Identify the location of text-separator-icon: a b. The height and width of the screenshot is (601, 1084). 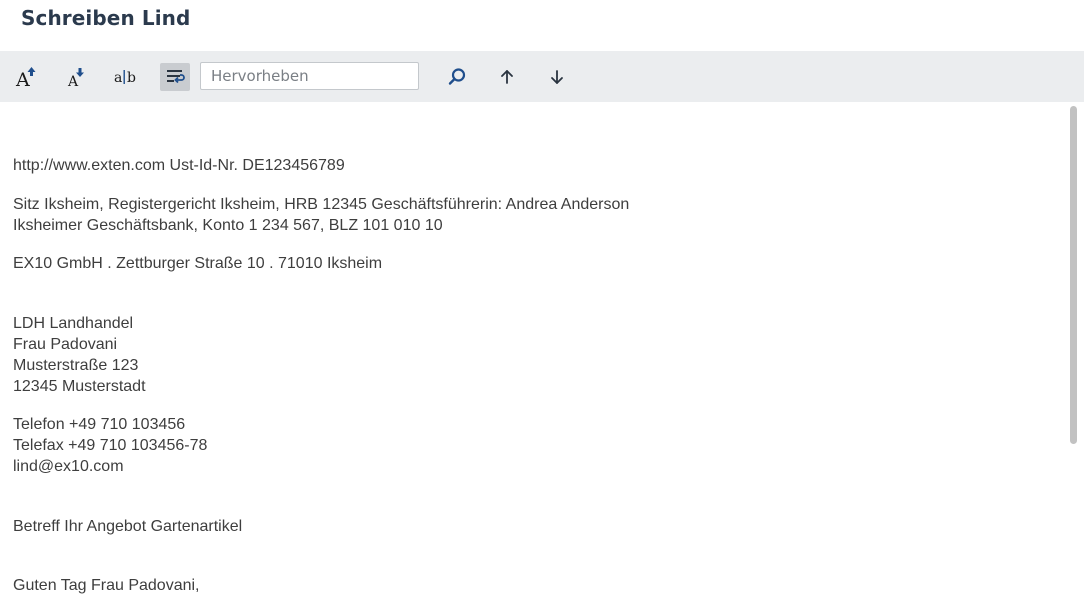
(125, 78).